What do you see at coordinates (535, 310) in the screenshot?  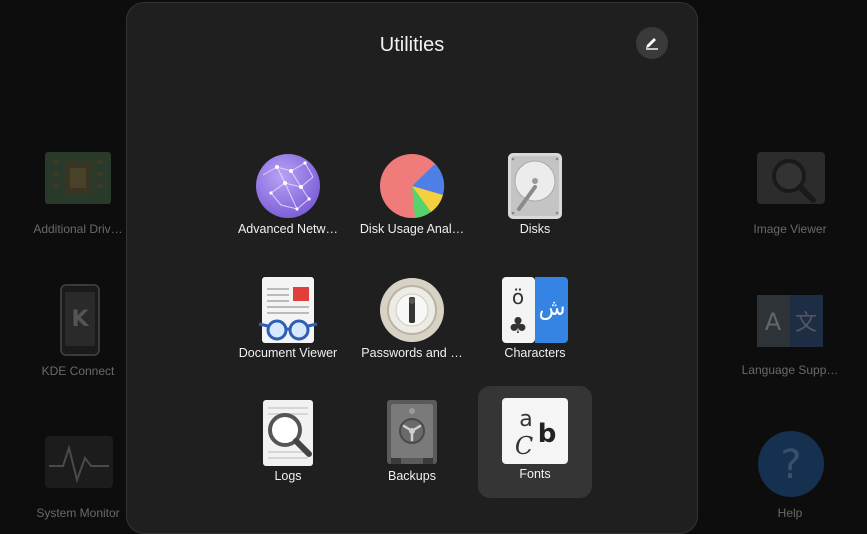 I see `characters-icon: ö ♣ ش` at bounding box center [535, 310].